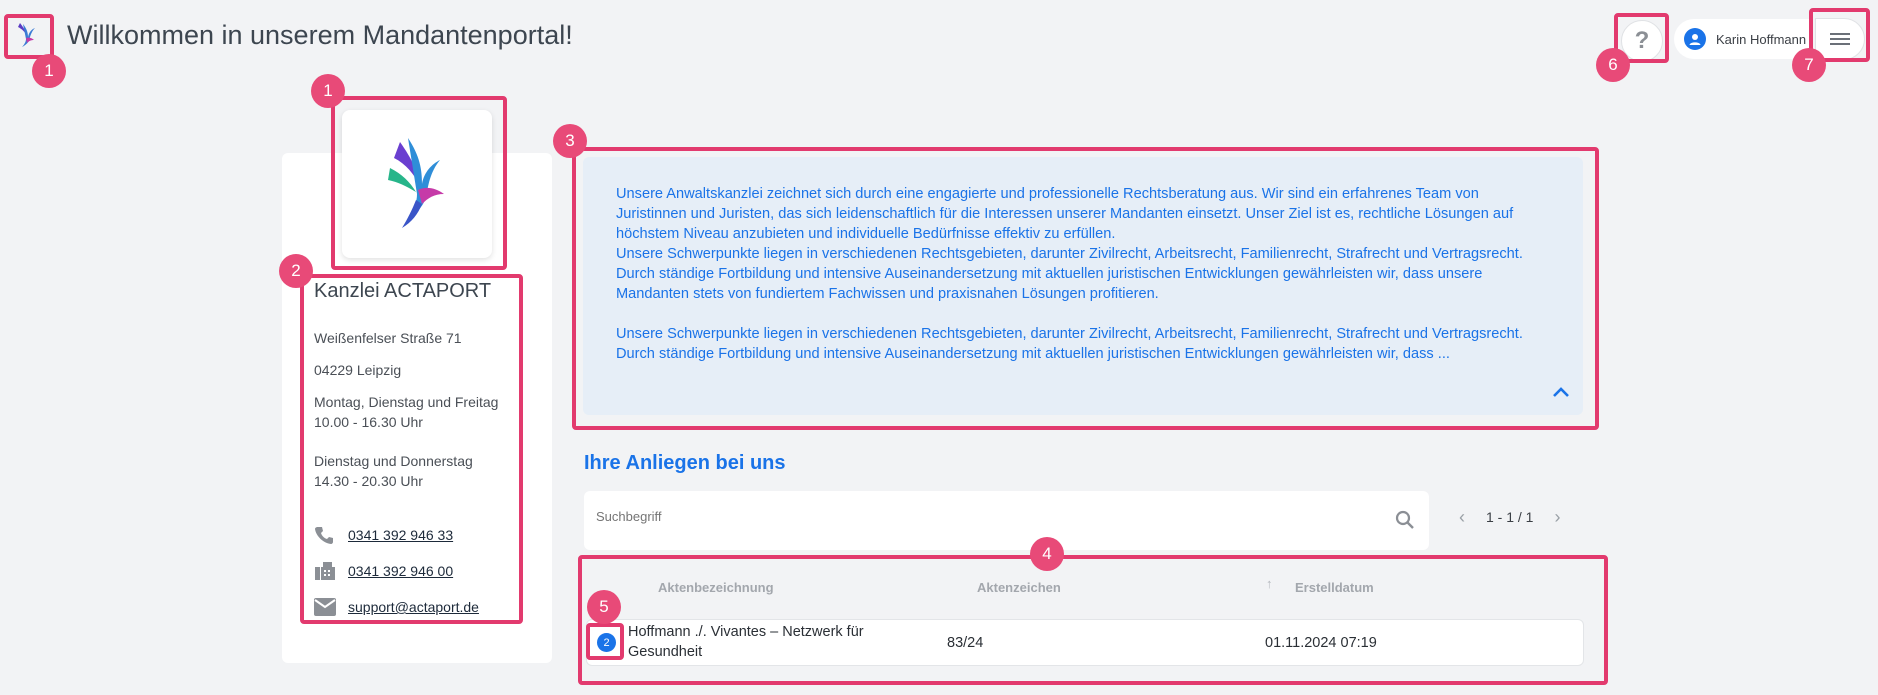 The image size is (1878, 695). Describe the element at coordinates (49, 71) in the screenshot. I see `annotation-badge-1a: 1` at that location.